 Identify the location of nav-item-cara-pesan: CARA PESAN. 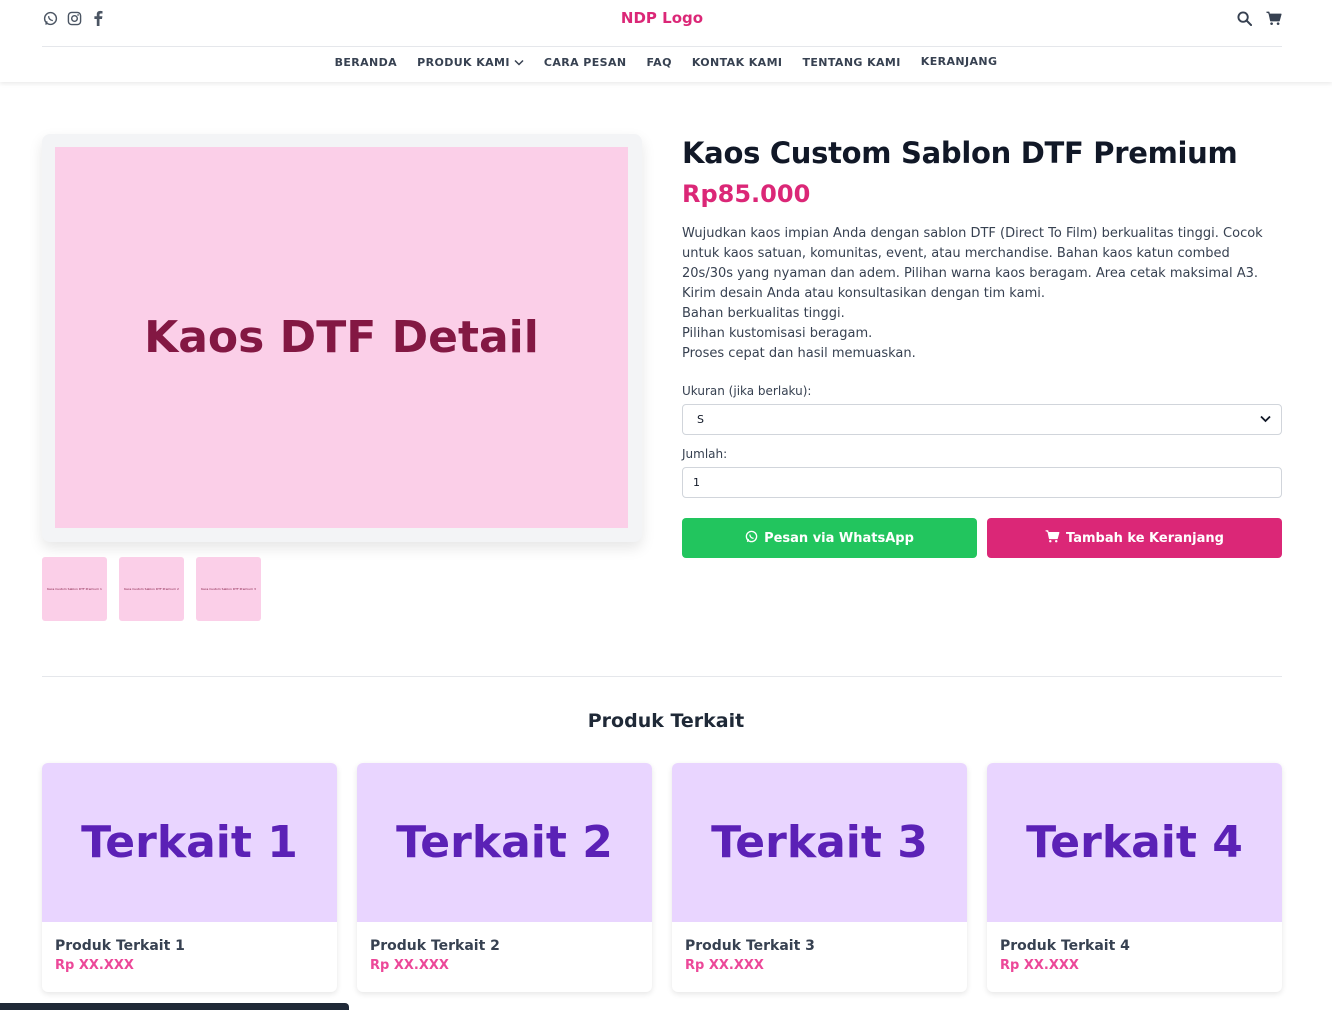
(585, 62).